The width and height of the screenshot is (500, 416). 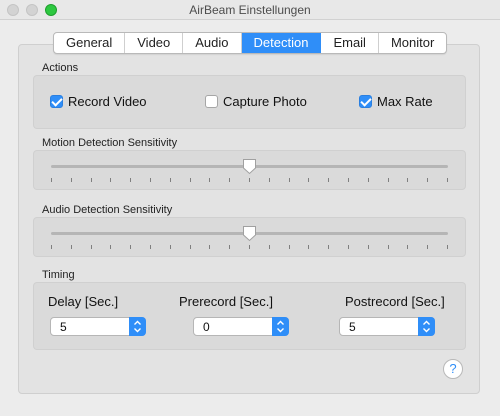 What do you see at coordinates (350, 43) in the screenshot?
I see `tab-email: Email` at bounding box center [350, 43].